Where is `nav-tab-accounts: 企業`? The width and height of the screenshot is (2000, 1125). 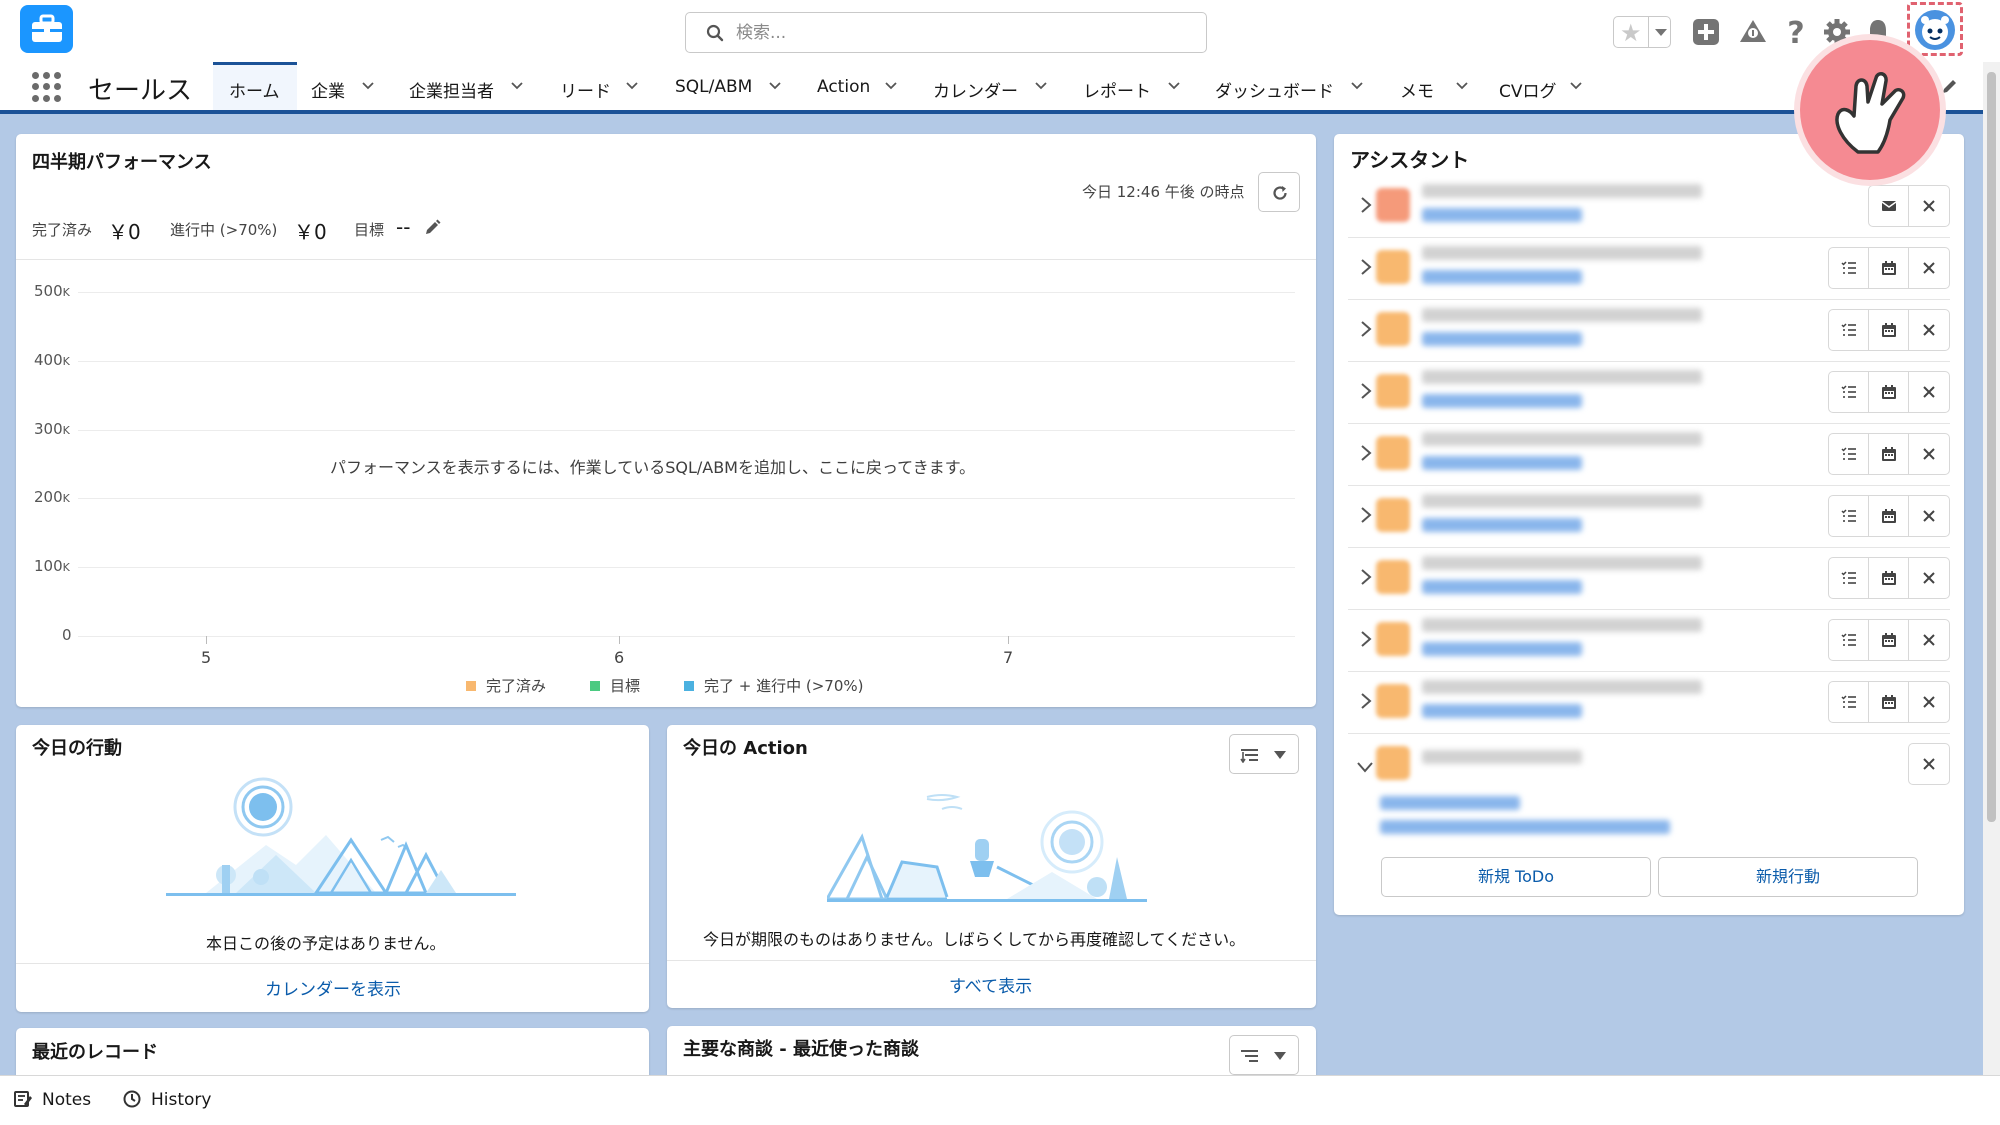 nav-tab-accounts: 企業 is located at coordinates (342, 86).